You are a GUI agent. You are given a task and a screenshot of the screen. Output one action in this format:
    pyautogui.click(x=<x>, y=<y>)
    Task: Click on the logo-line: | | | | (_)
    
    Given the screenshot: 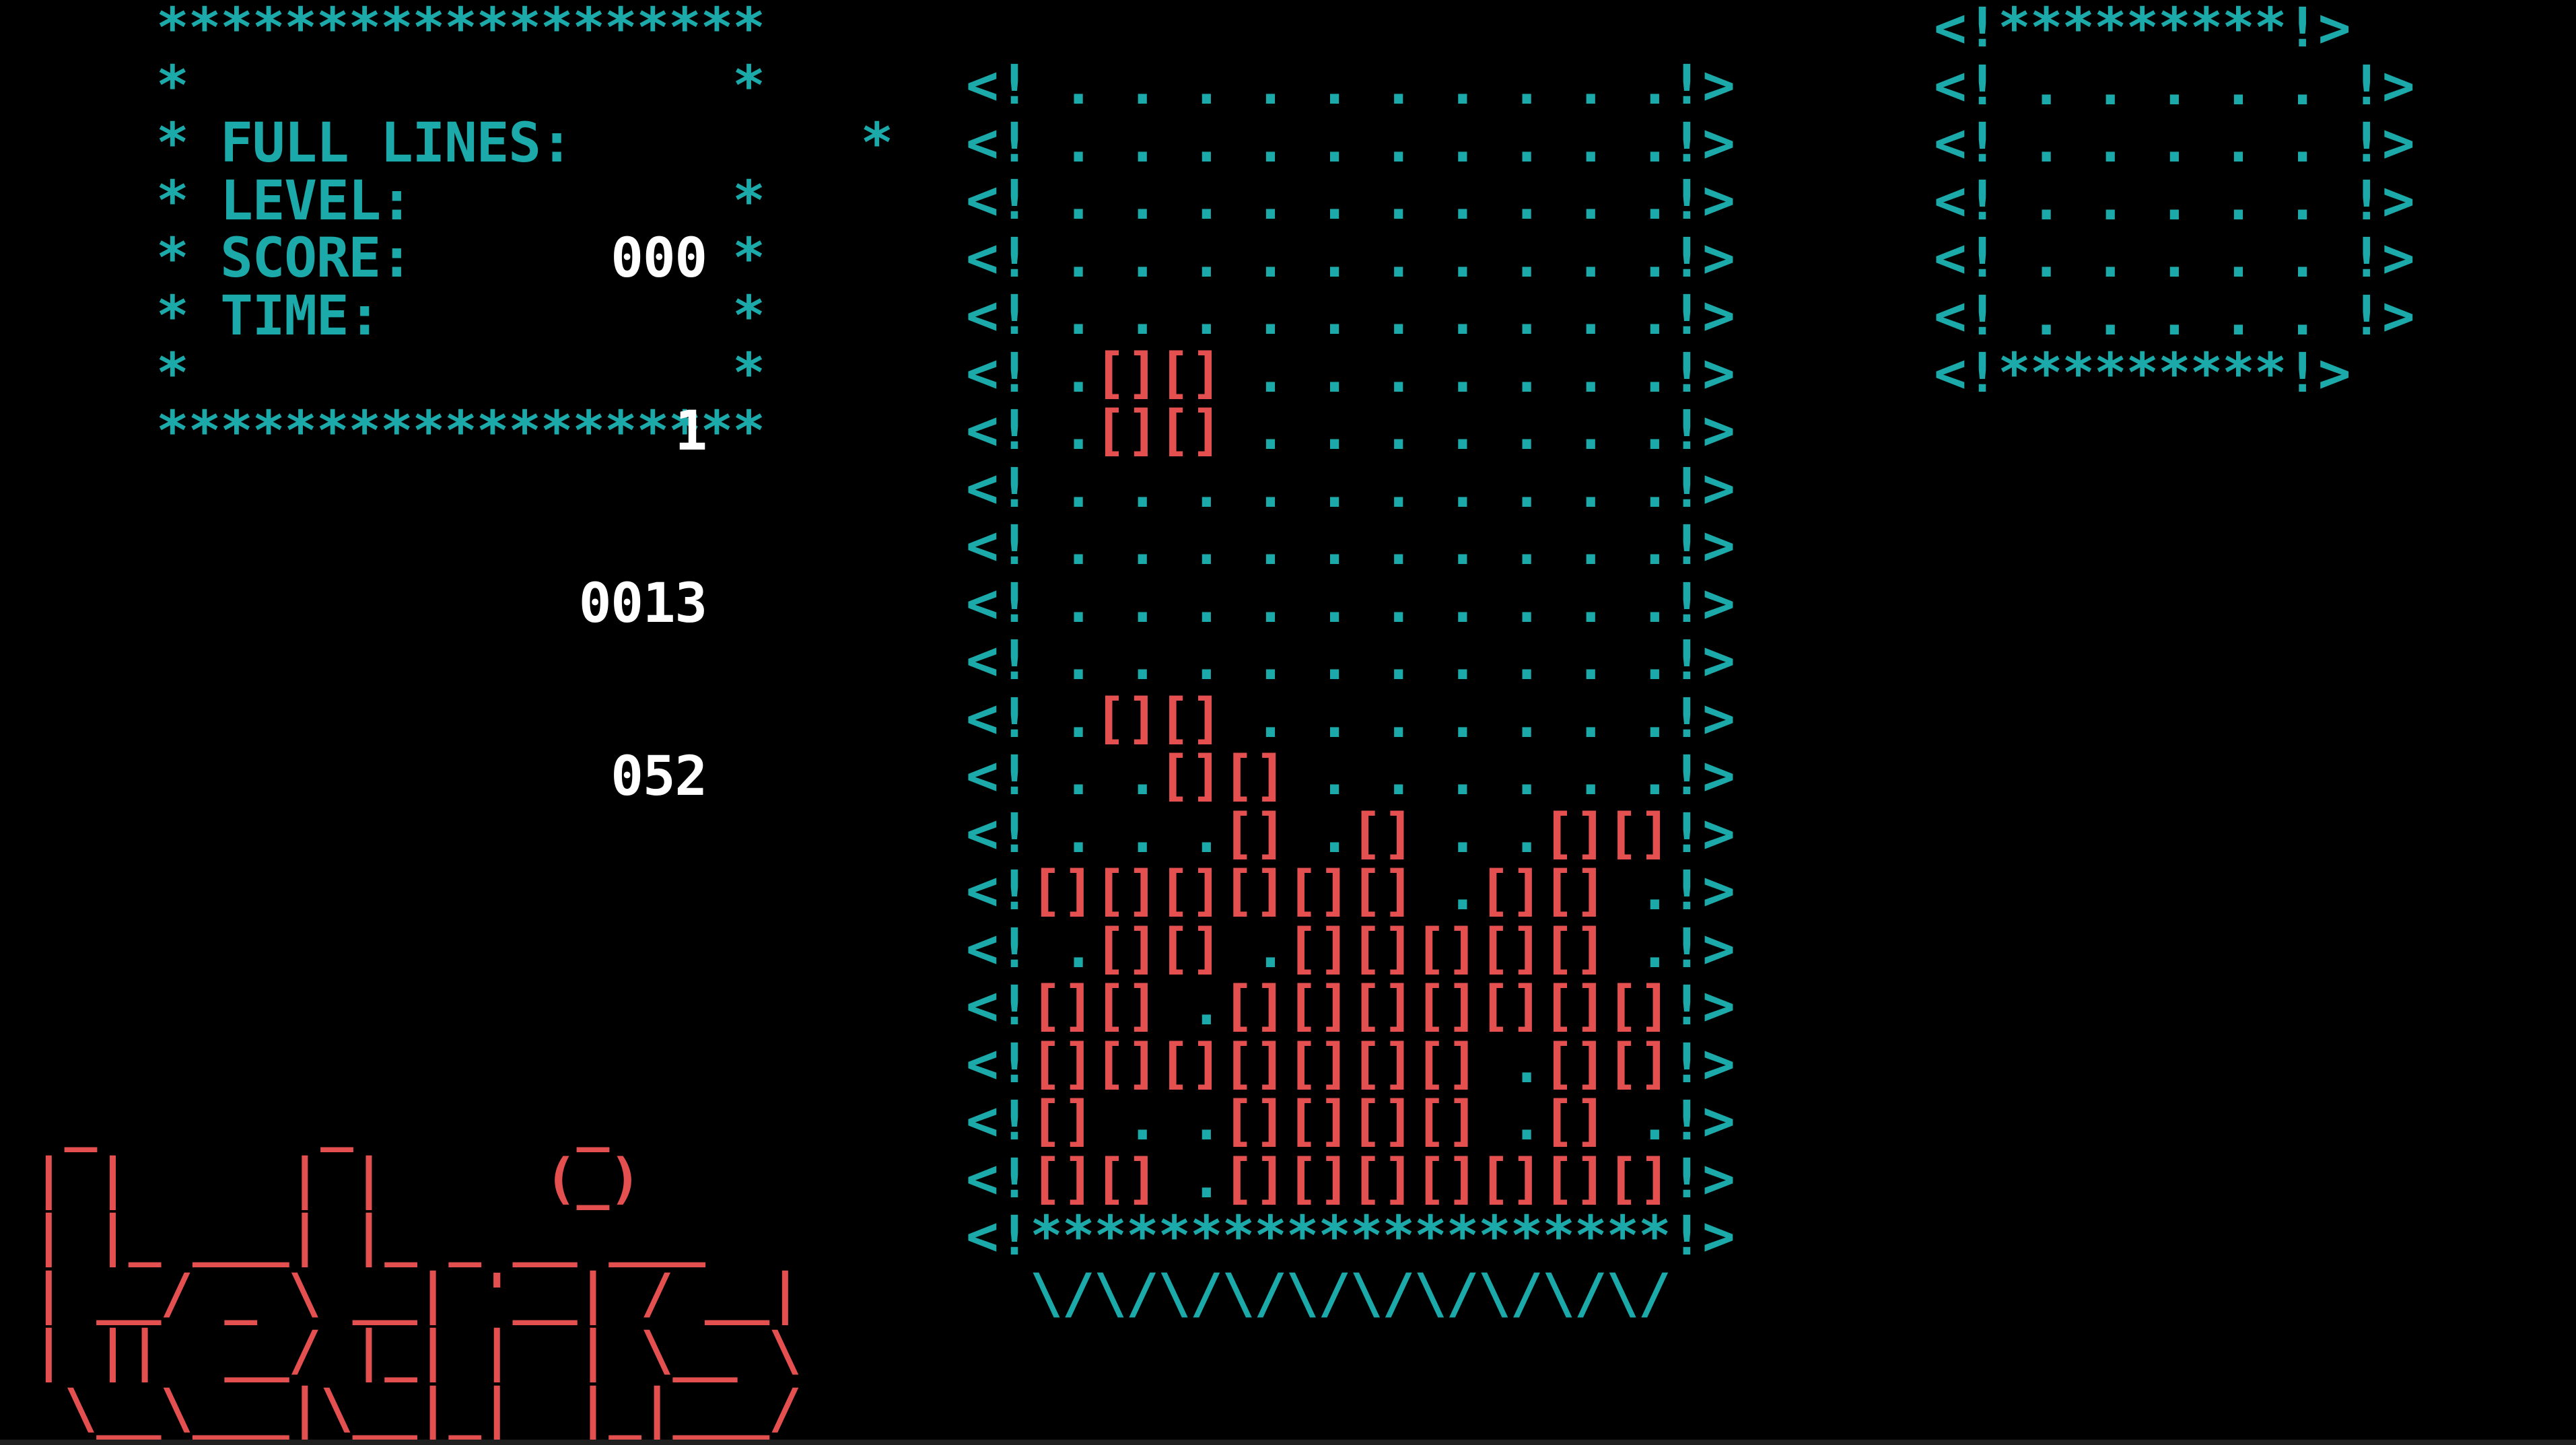 What is the action you would take?
    pyautogui.click(x=352, y=1179)
    